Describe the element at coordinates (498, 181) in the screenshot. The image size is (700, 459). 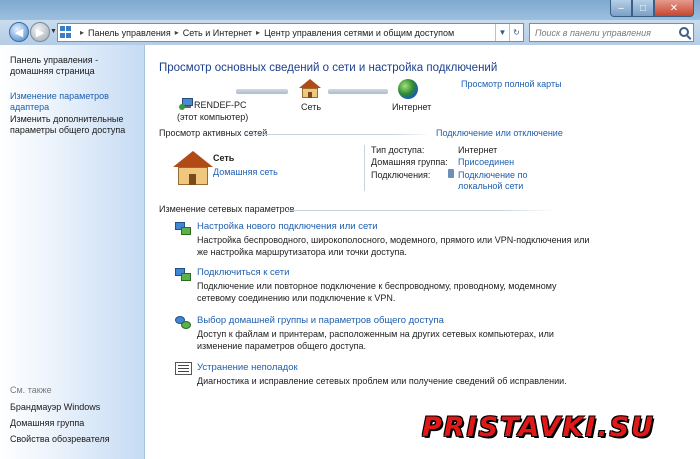
I see `lan-connection-link: Подключение по локальной сети` at that location.